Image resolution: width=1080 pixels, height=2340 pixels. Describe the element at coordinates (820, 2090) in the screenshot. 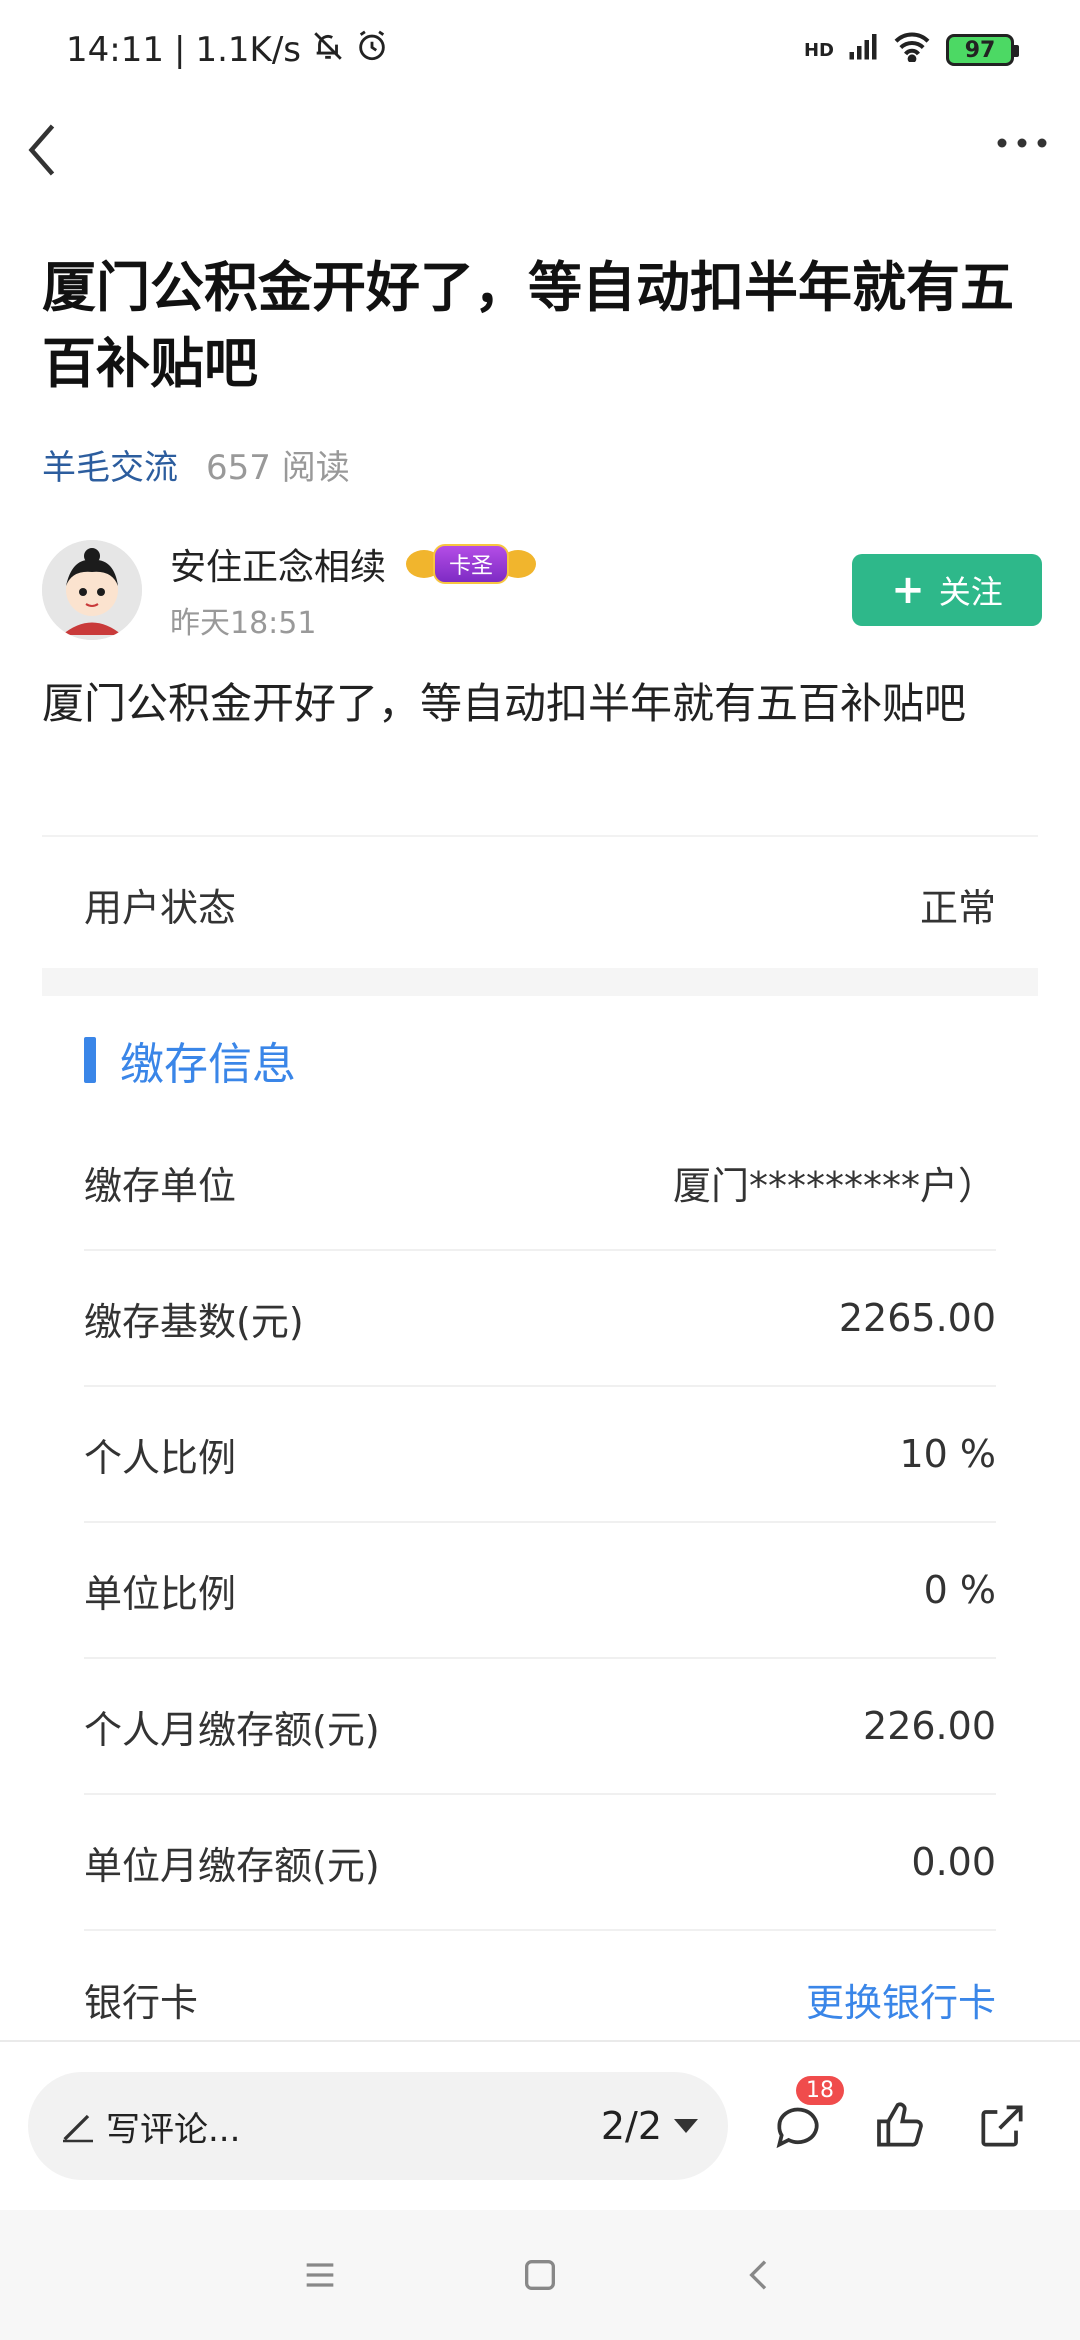

I see `comment-count-badge: 18` at that location.